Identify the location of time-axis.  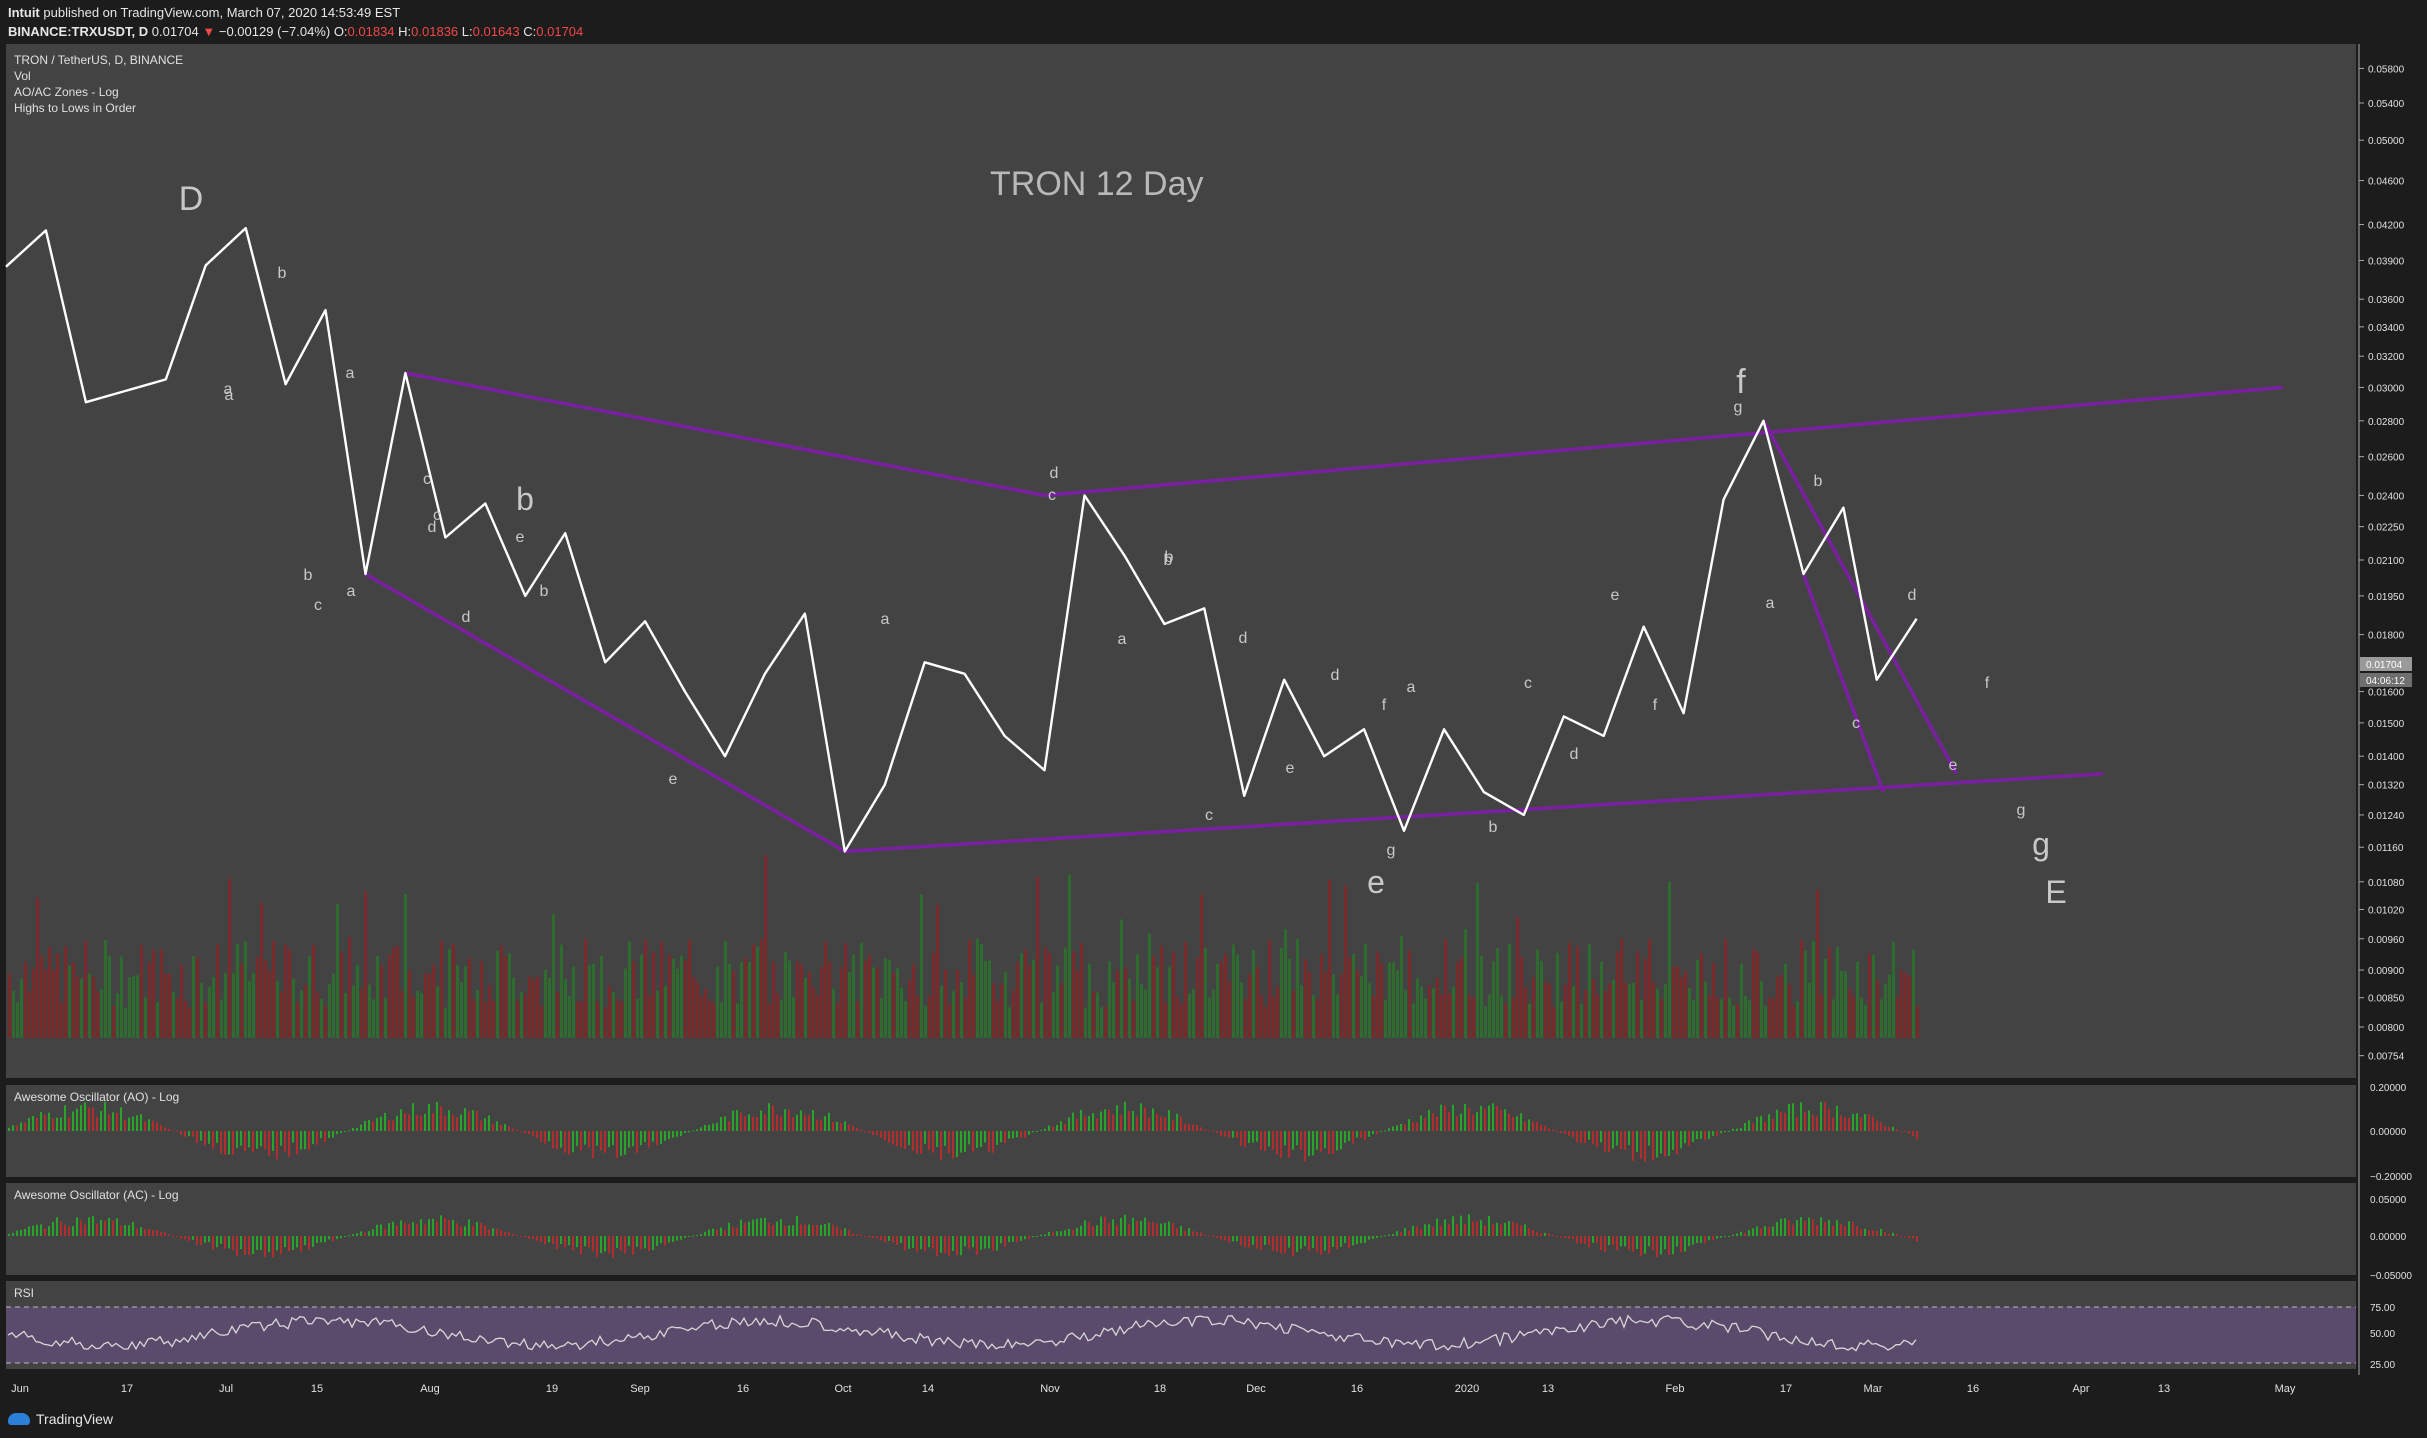
(1181, 1386).